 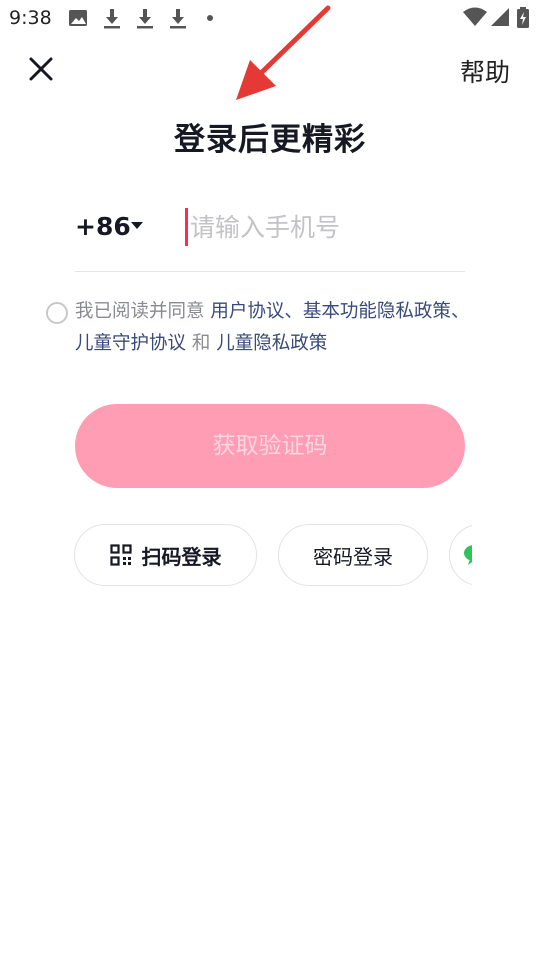 I want to click on help-link: 帮助, so click(x=485, y=71).